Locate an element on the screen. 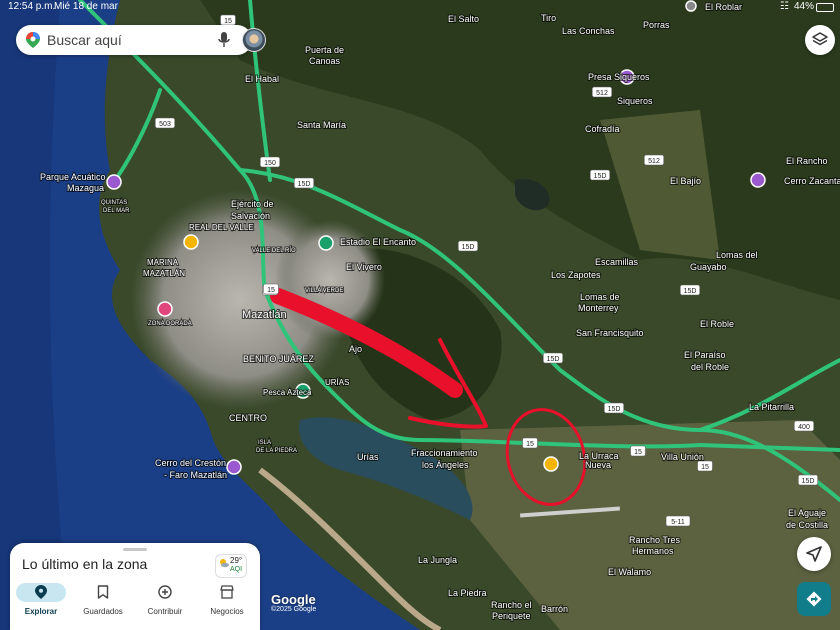 The width and height of the screenshot is (840, 630). place-label: Tiro is located at coordinates (548, 18).